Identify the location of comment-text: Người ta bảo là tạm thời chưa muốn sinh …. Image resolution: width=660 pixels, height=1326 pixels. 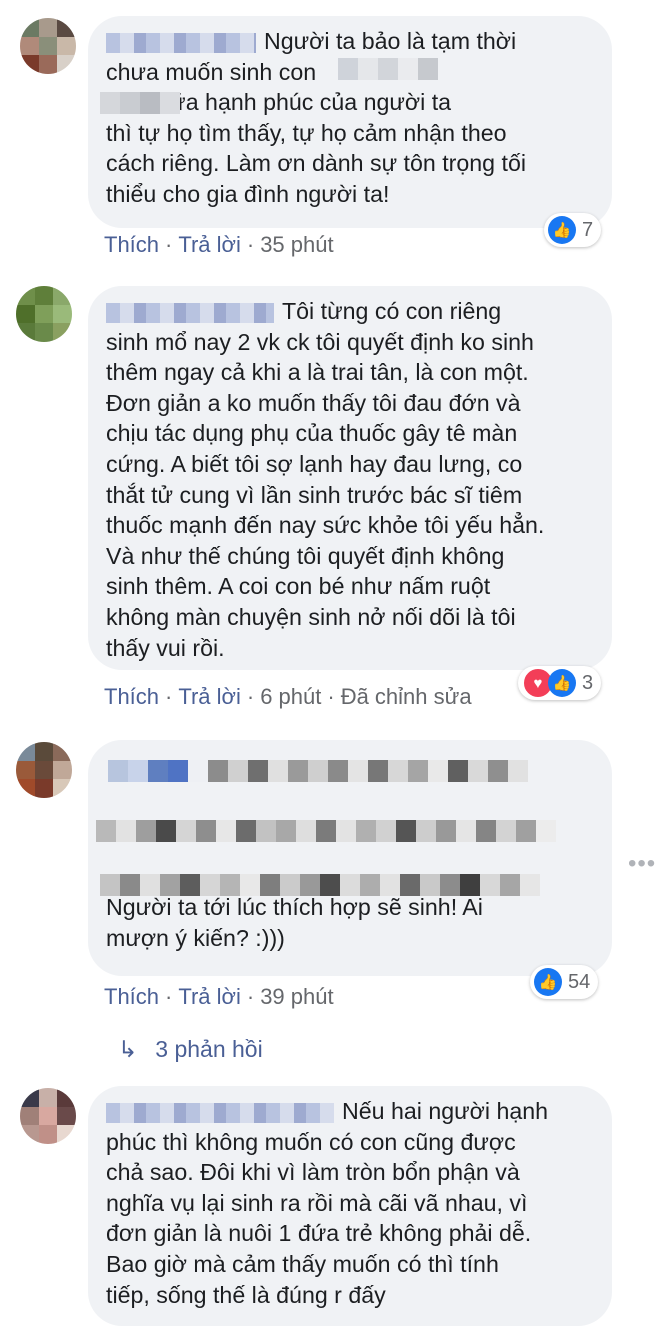
(316, 117).